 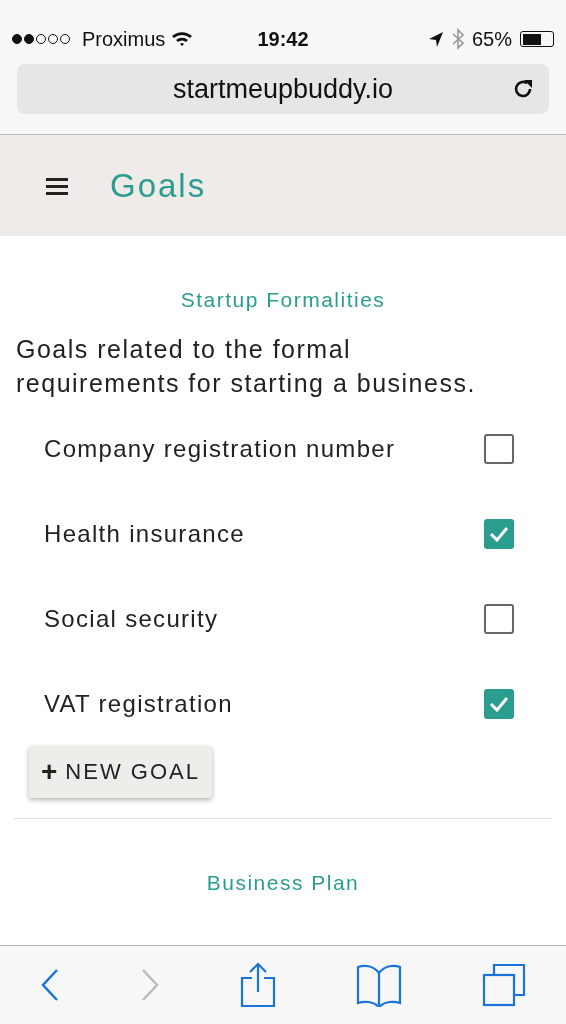 What do you see at coordinates (258, 985) in the screenshot?
I see `share-icon` at bounding box center [258, 985].